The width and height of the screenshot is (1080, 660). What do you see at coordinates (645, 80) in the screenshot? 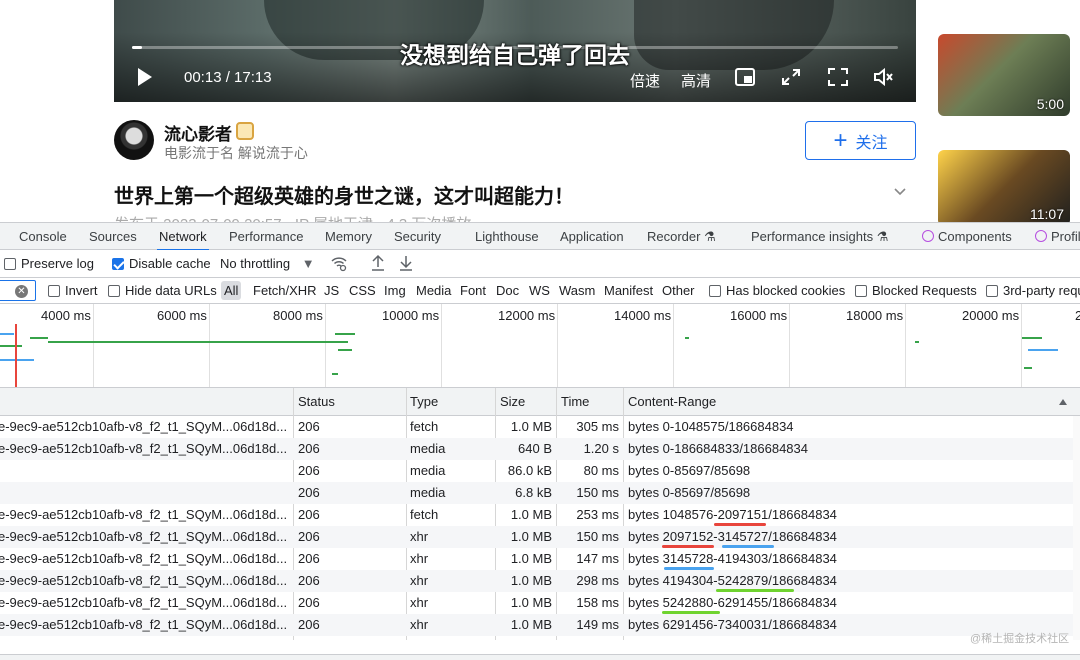
I see `speed-button: 倍速` at bounding box center [645, 80].